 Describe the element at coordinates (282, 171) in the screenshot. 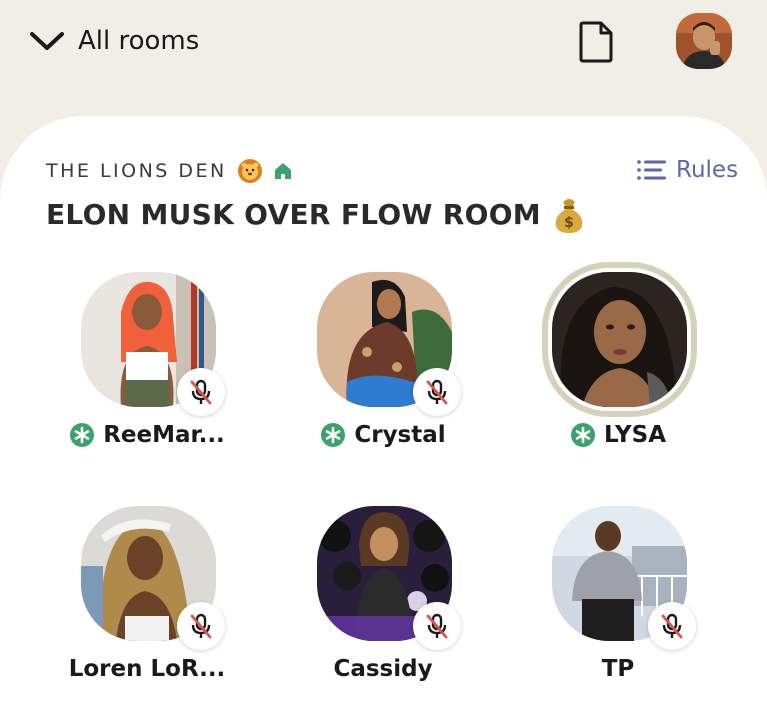

I see `house-icon` at that location.